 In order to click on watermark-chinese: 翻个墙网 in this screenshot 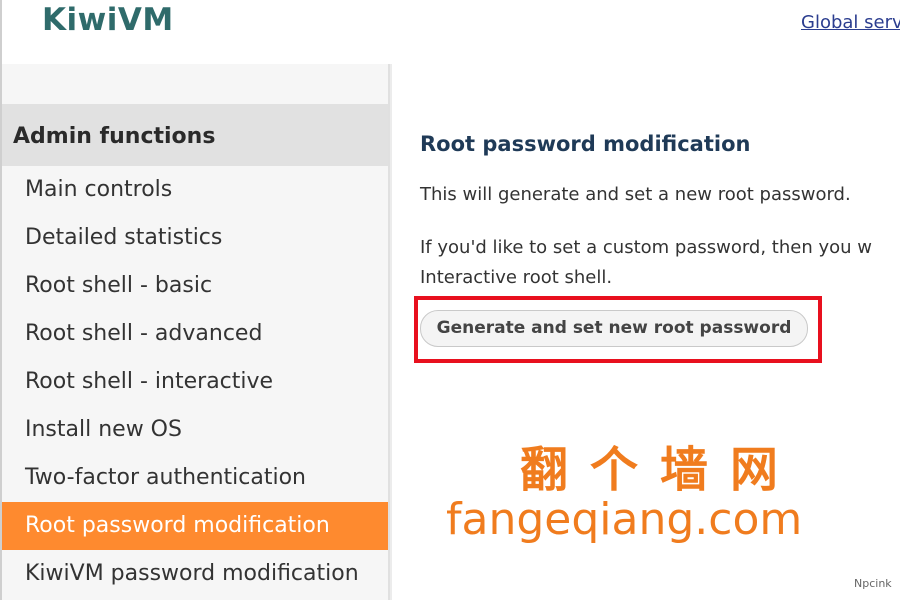, I will do `click(660, 470)`.